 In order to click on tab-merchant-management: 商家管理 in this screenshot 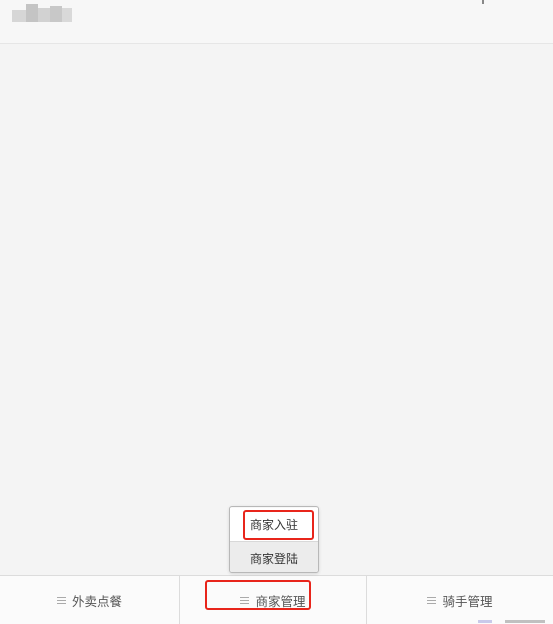, I will do `click(273, 600)`.